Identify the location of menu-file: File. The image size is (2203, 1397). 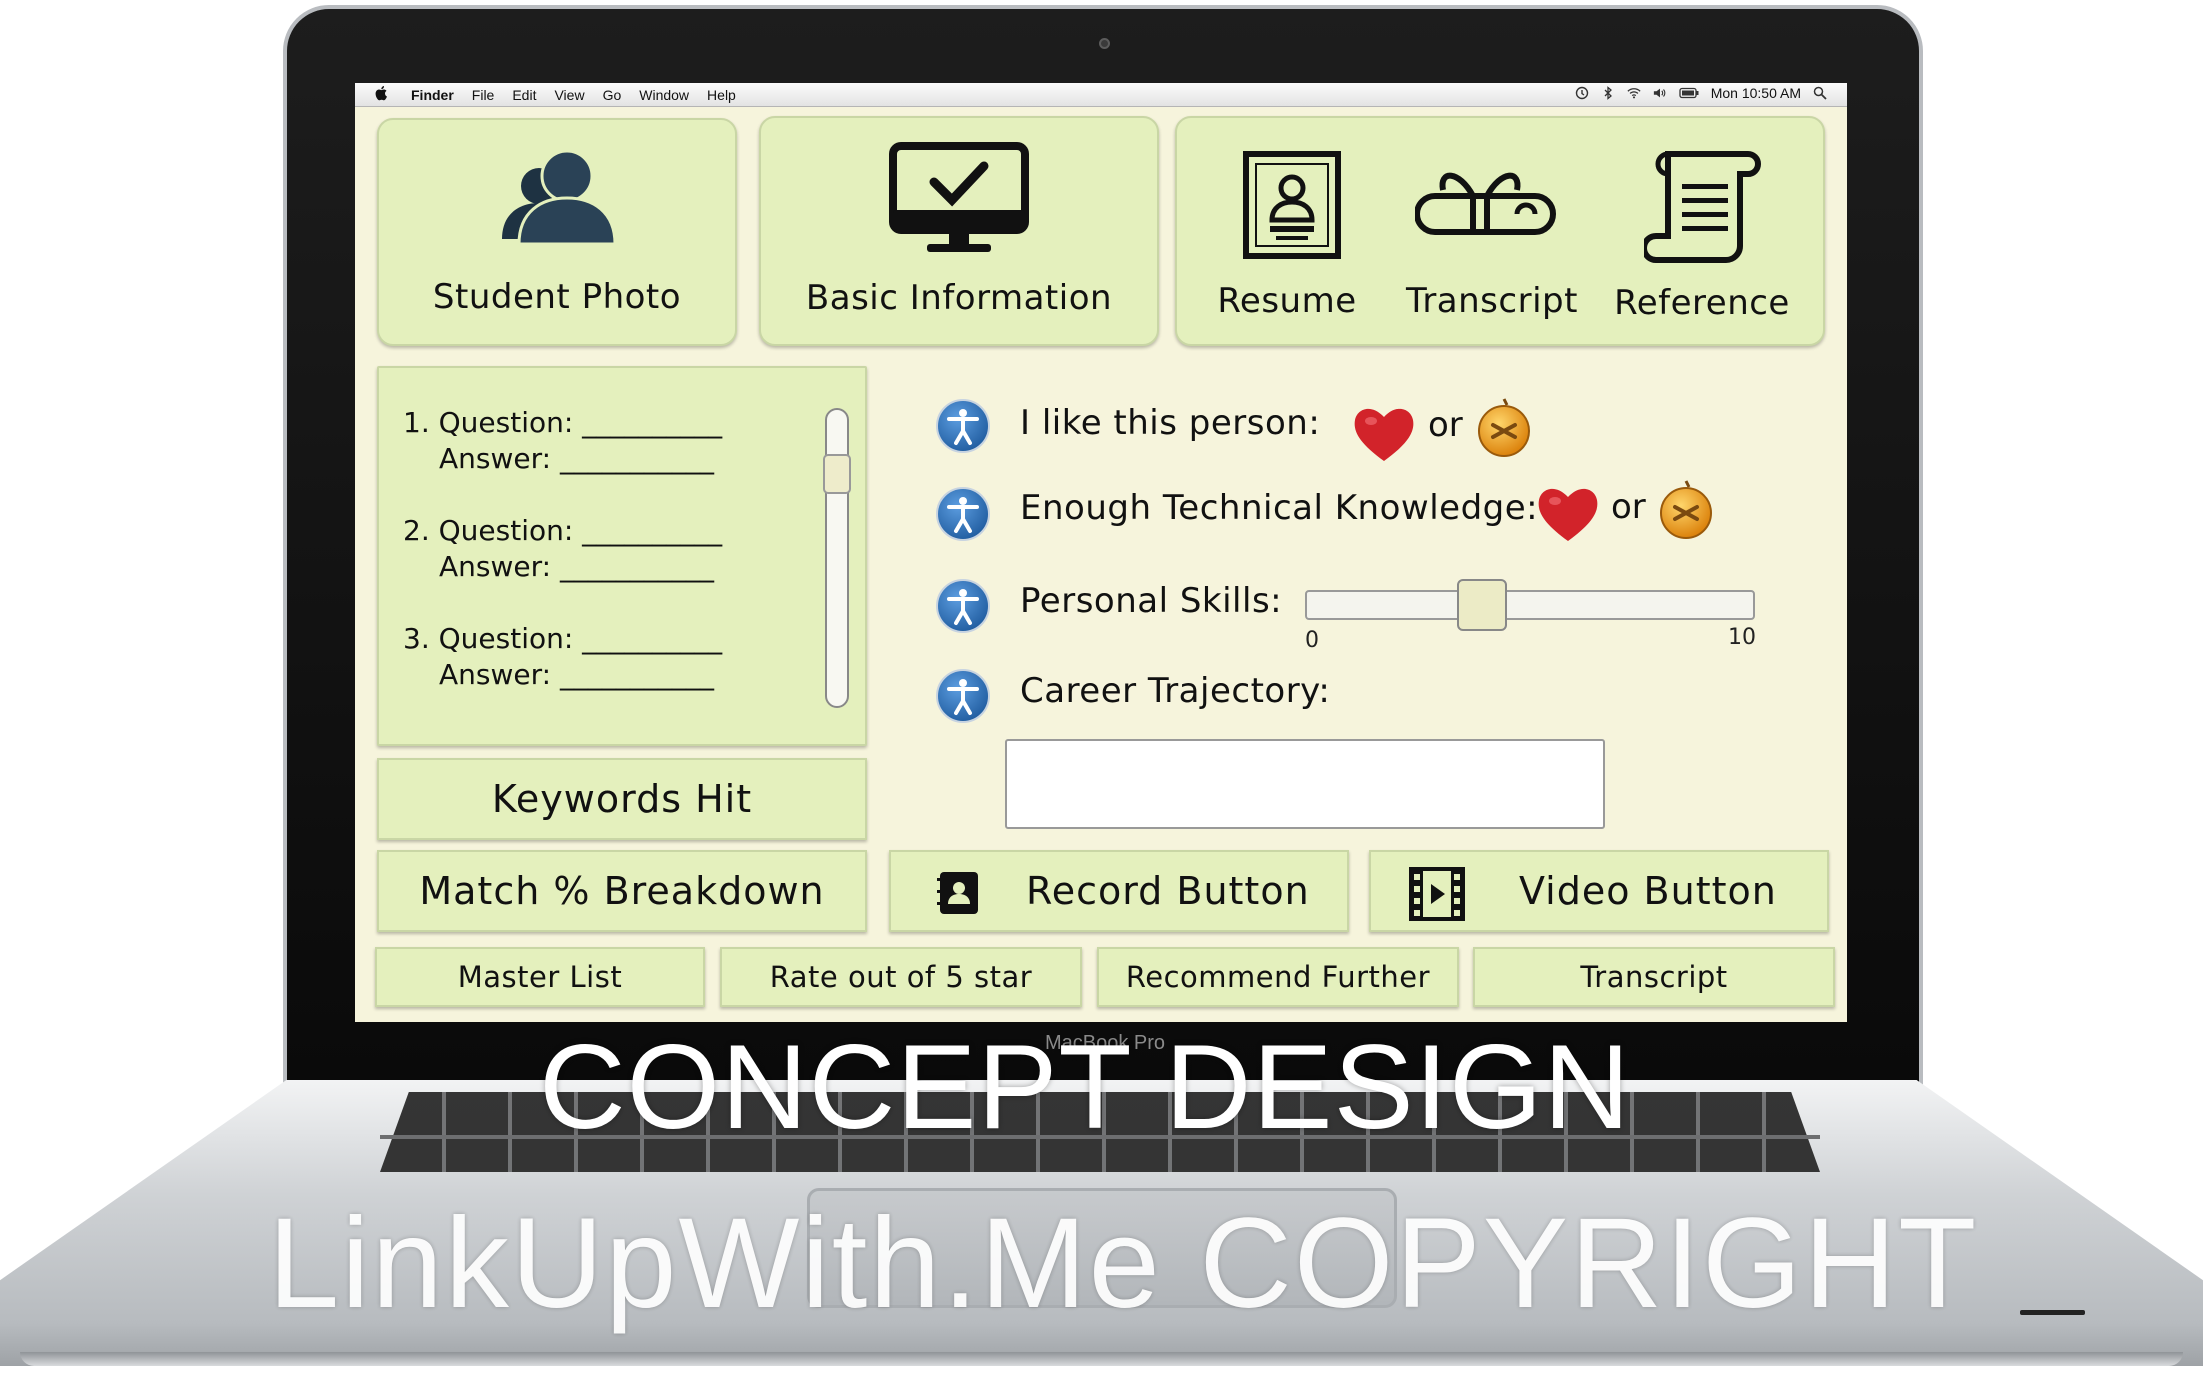
(483, 95).